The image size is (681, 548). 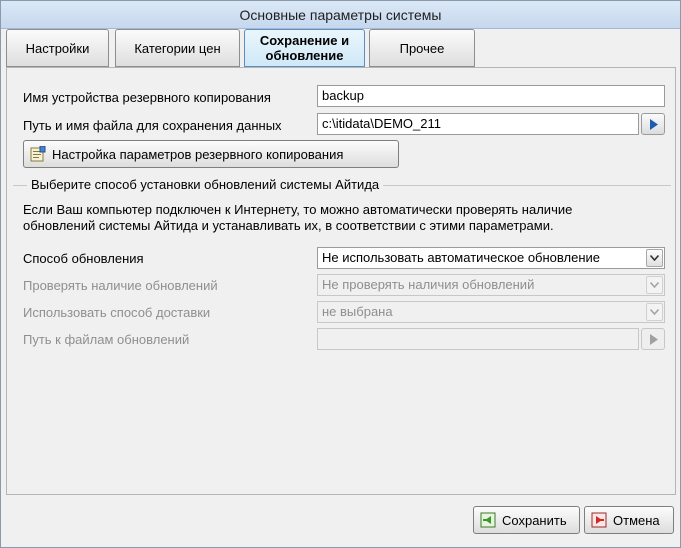 I want to click on update-files-path-label: Путь к файлам обновлений, so click(x=106, y=339).